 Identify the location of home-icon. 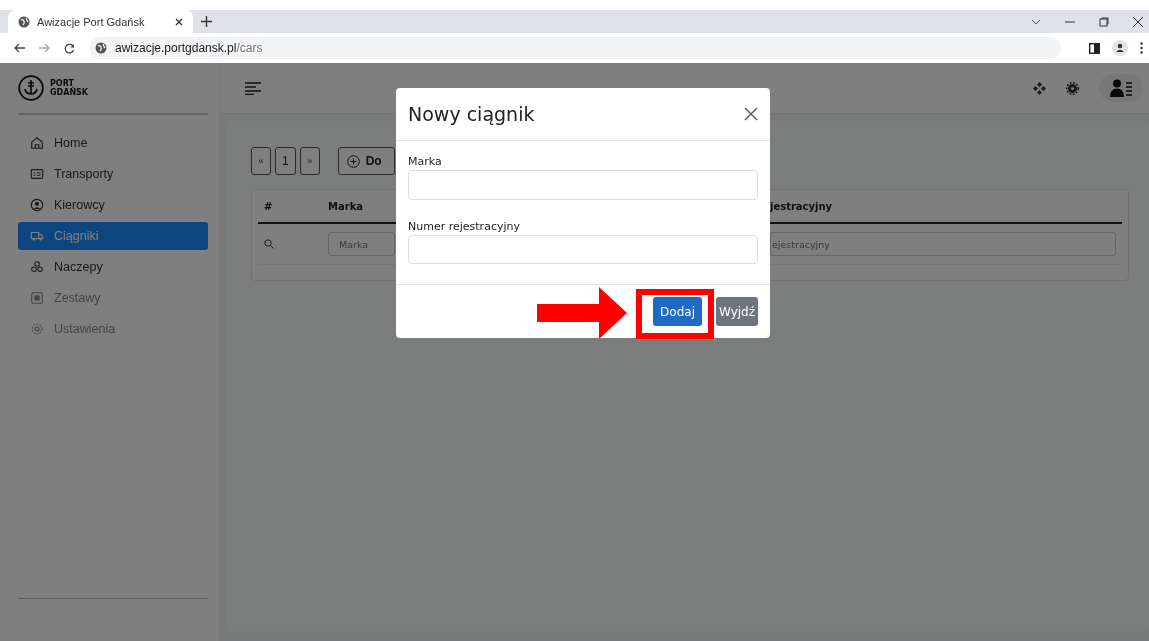
(37, 143).